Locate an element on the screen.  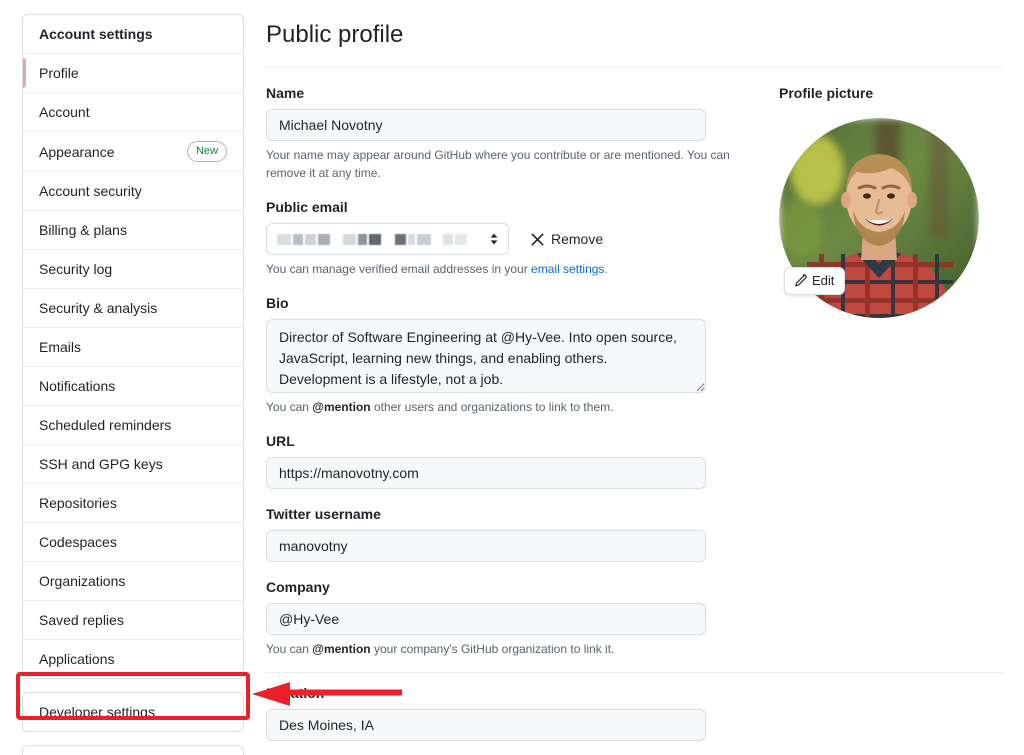
public-email-select is located at coordinates (387, 239).